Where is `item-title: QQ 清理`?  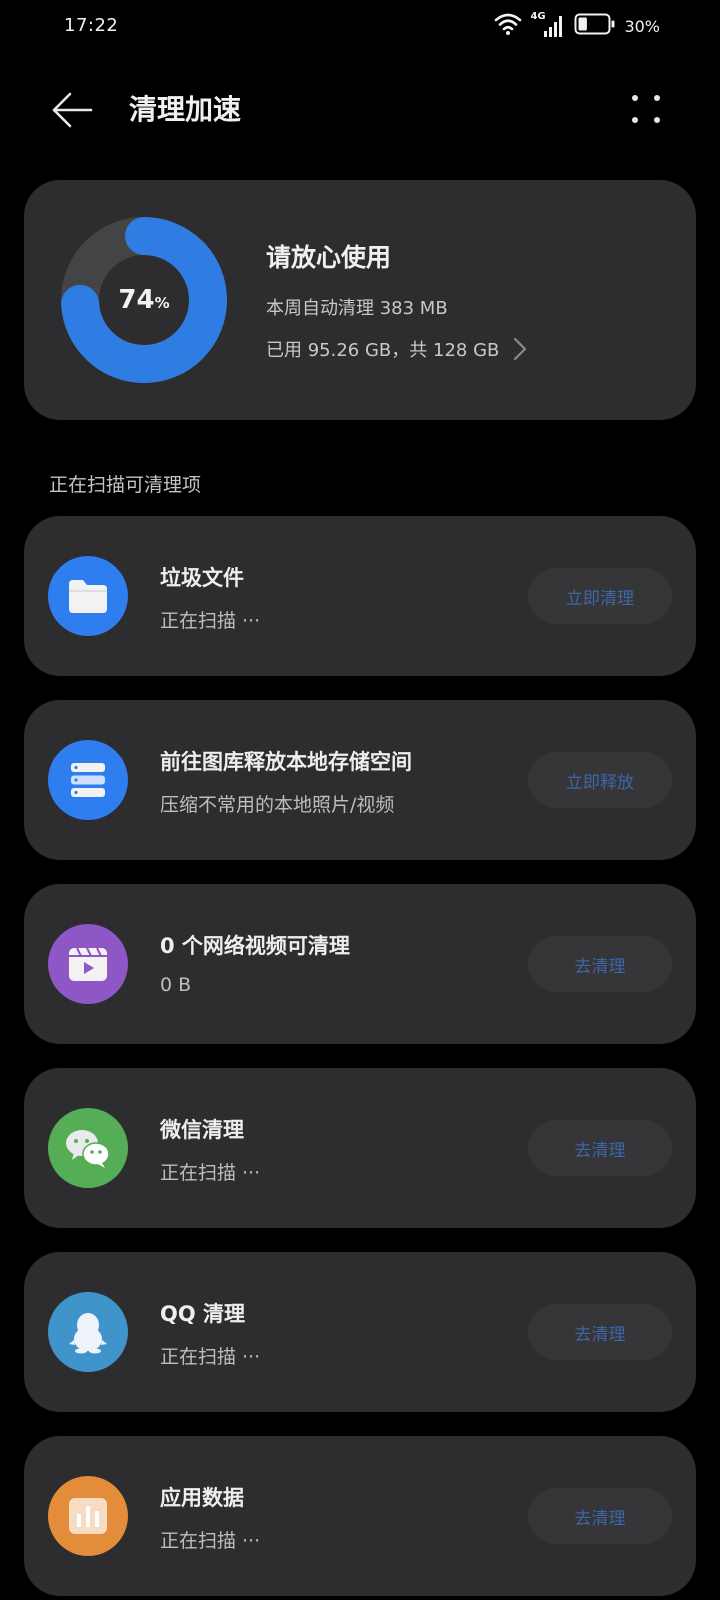
item-title: QQ 清理 is located at coordinates (203, 1314).